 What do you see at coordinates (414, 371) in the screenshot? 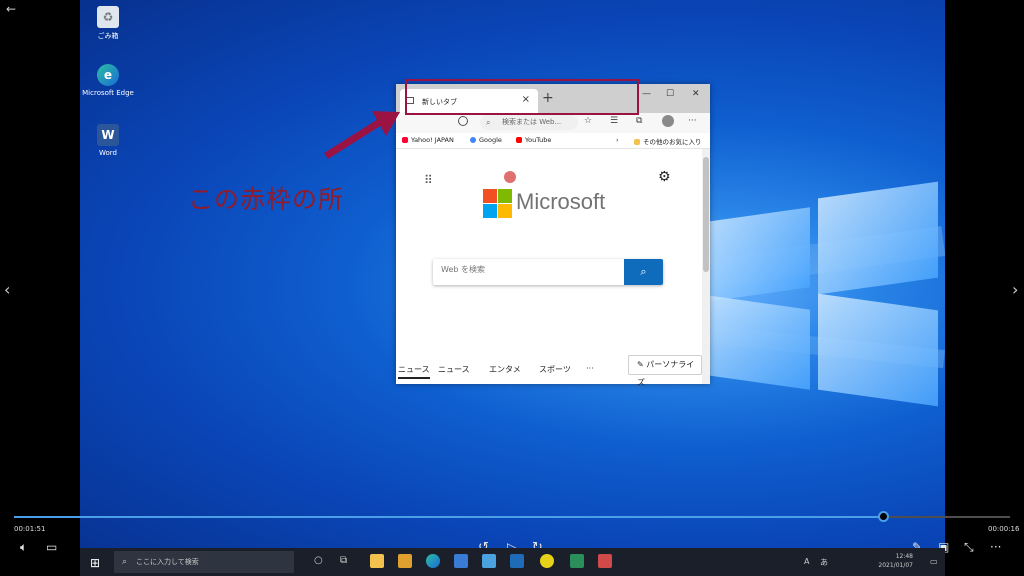
I see `tab-news-selected: ニュース` at bounding box center [414, 371].